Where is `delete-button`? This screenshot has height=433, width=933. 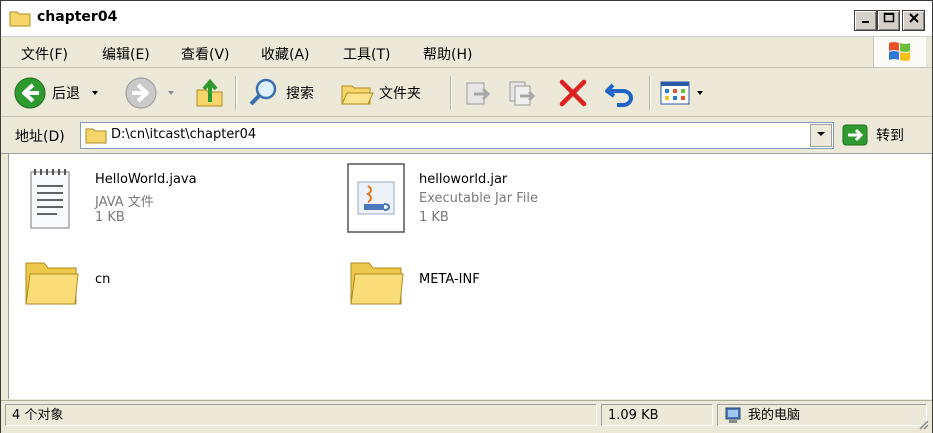 delete-button is located at coordinates (573, 93).